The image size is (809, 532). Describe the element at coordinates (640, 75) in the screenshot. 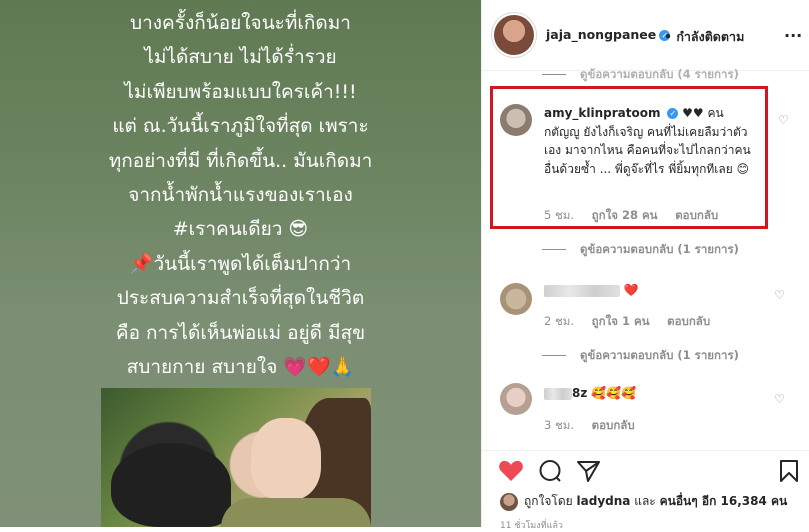

I see `view-replies-link: ดูข้อความตอบกลับ (4 รายการ)` at that location.